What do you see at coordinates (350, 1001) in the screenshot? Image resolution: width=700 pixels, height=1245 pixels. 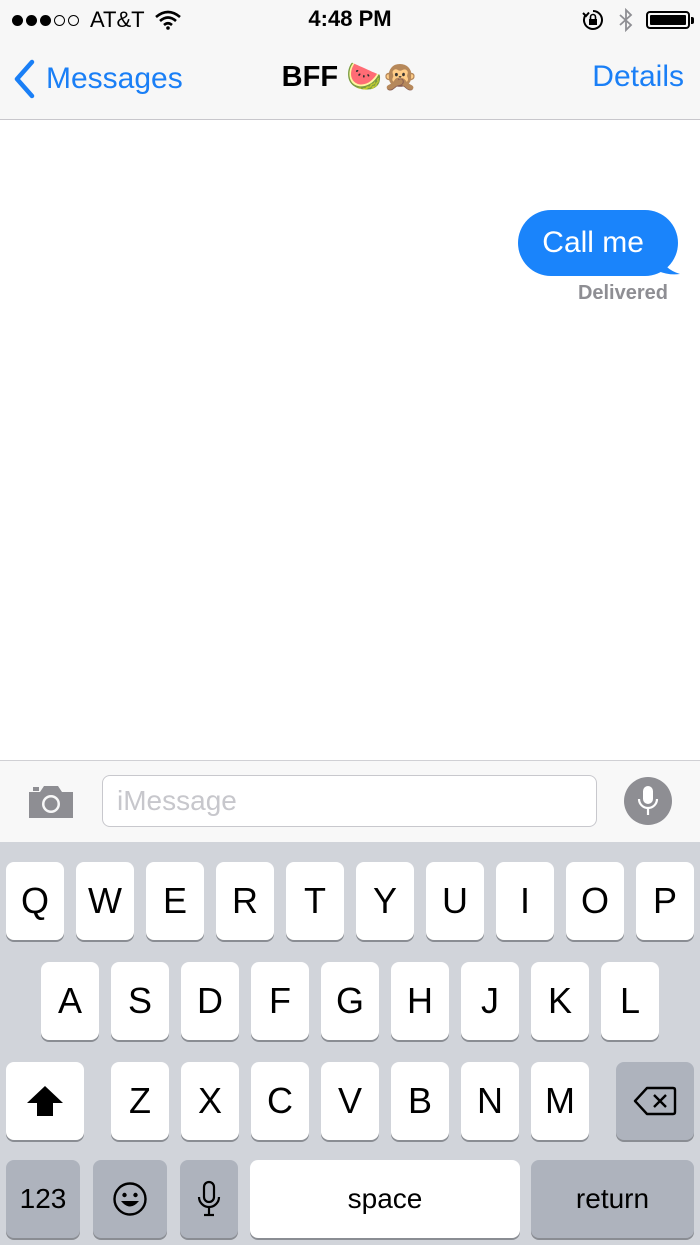 I see `key-g: G` at bounding box center [350, 1001].